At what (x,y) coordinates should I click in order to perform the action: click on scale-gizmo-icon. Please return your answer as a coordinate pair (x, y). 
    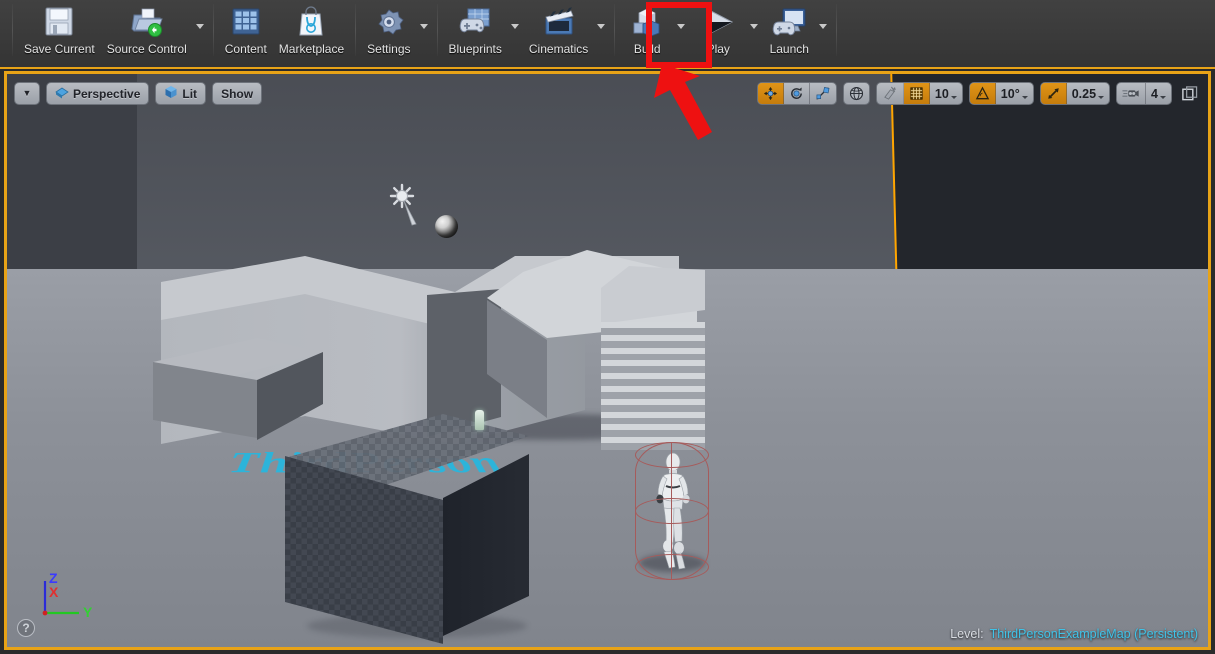
    Looking at the image, I should click on (823, 93).